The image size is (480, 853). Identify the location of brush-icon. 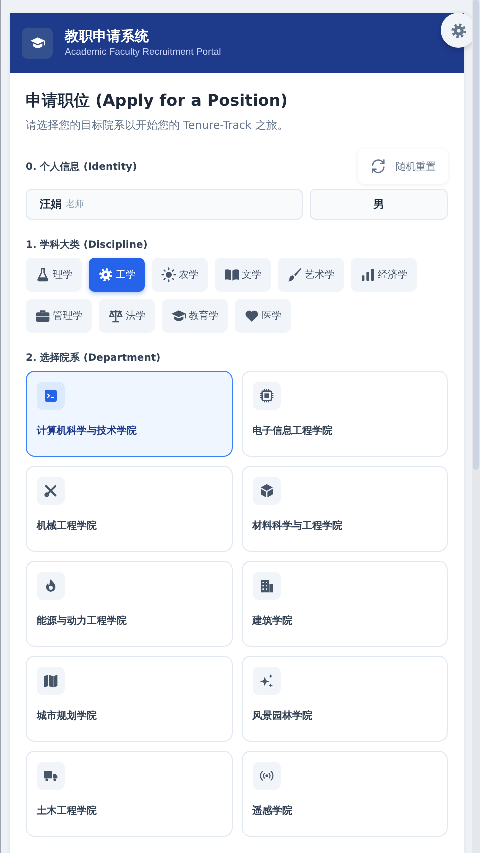
(295, 275).